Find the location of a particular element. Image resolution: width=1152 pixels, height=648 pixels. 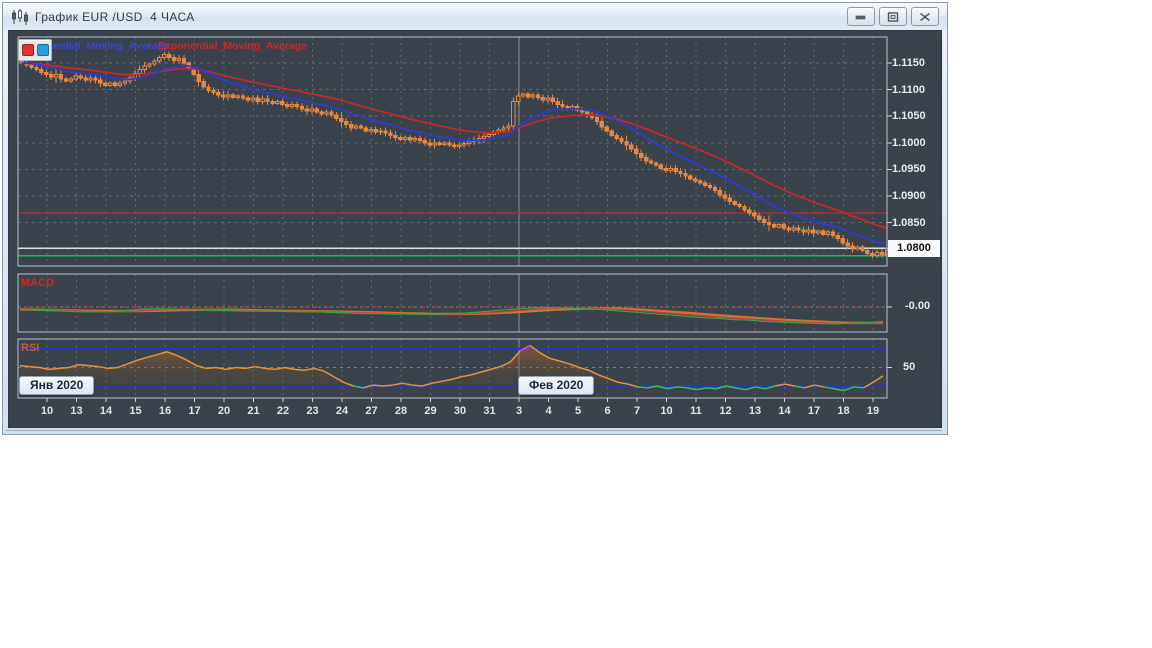

macd-axis-label: -0.00 is located at coordinates (918, 306).